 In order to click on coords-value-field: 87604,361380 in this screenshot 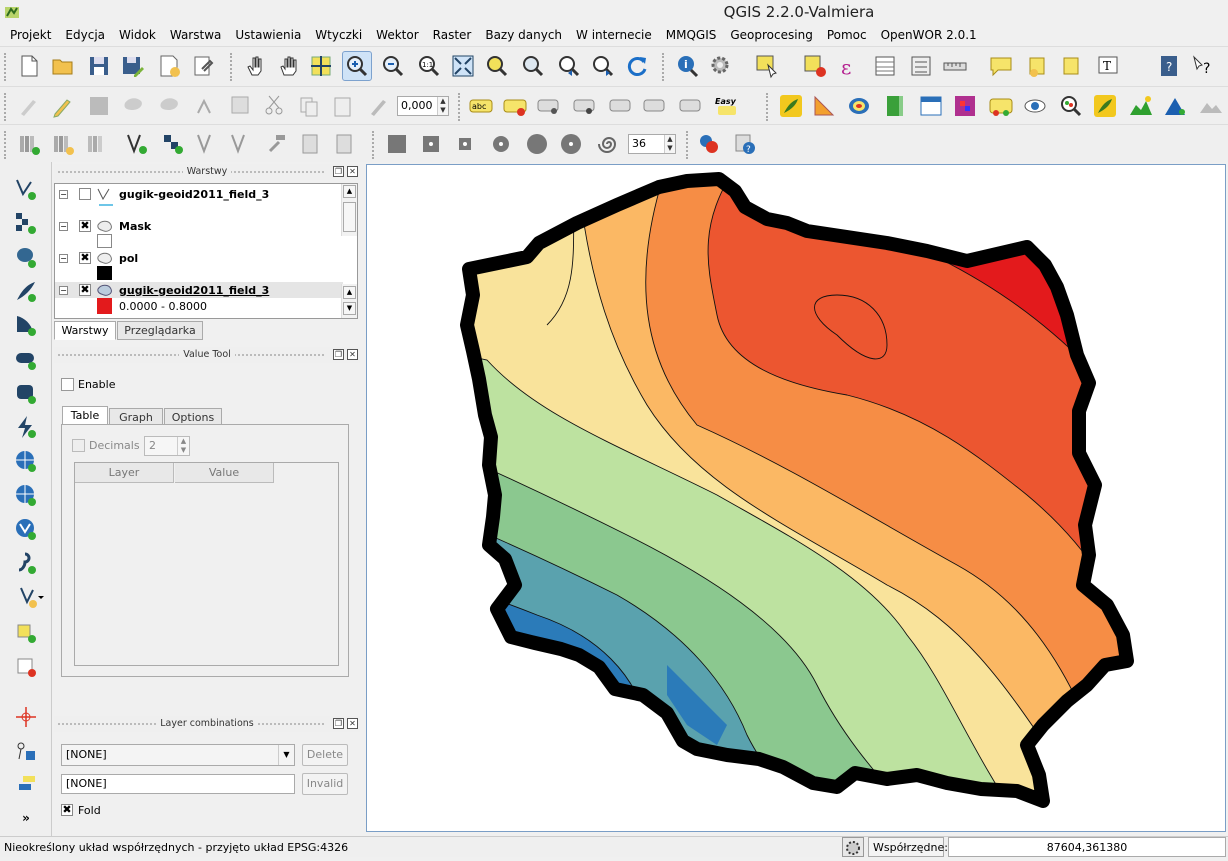, I will do `click(1087, 847)`.